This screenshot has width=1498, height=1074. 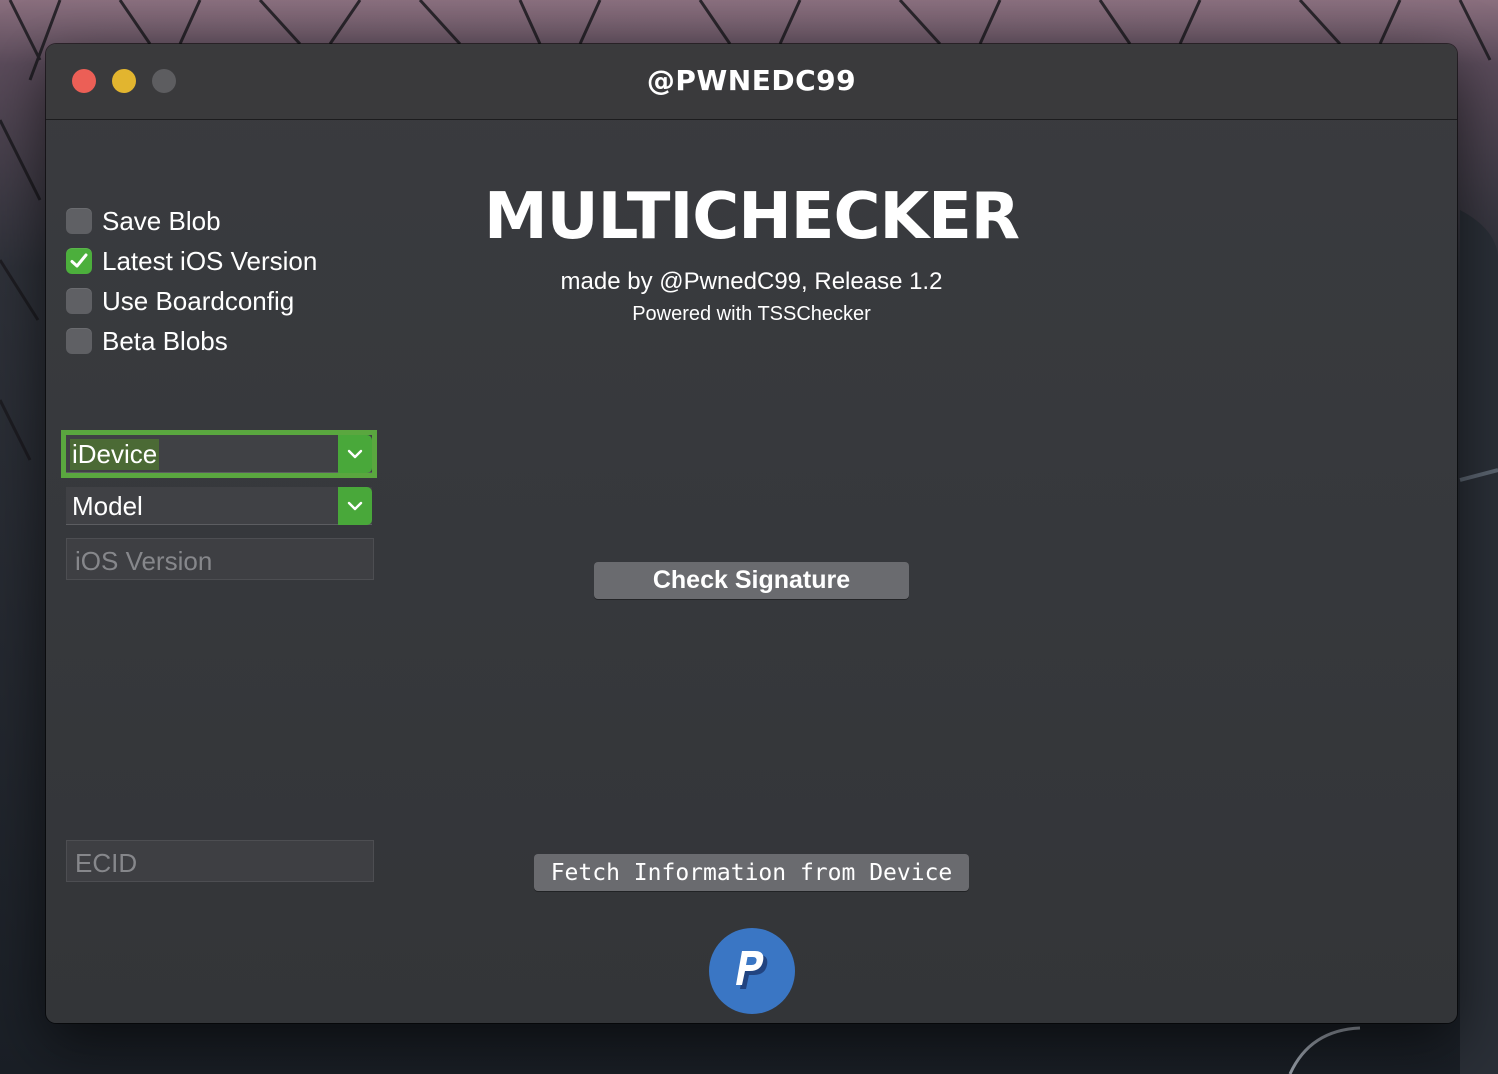 I want to click on device-combobox: iDevice, so click(x=219, y=454).